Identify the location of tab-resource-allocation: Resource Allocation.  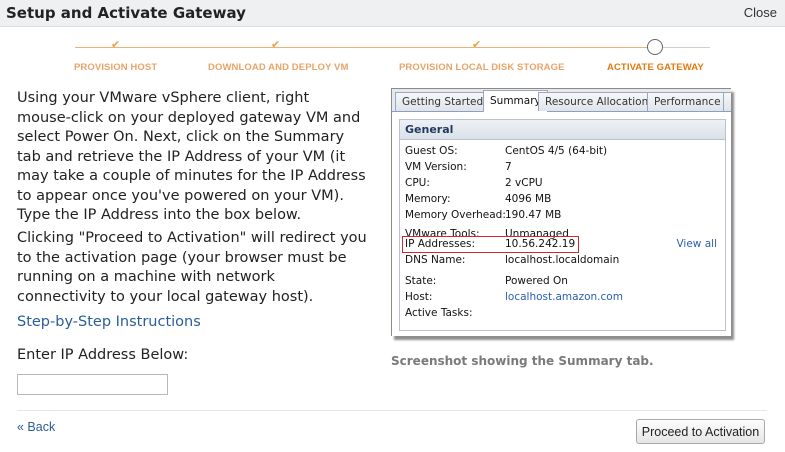
(597, 101).